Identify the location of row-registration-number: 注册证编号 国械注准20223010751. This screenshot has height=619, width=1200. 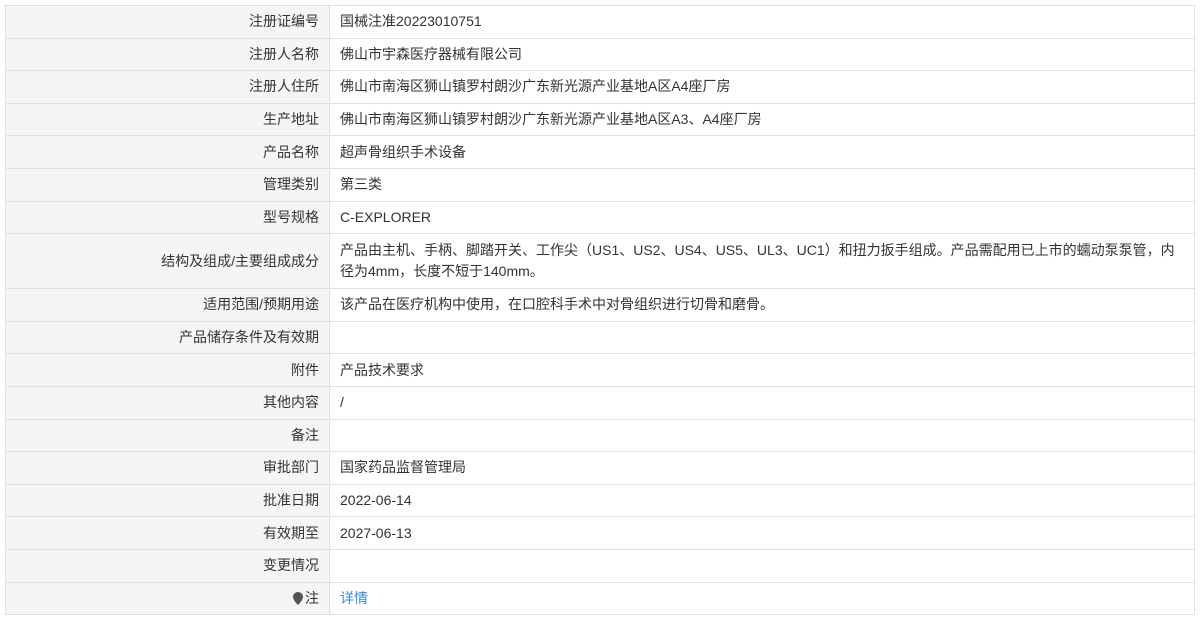
(600, 22).